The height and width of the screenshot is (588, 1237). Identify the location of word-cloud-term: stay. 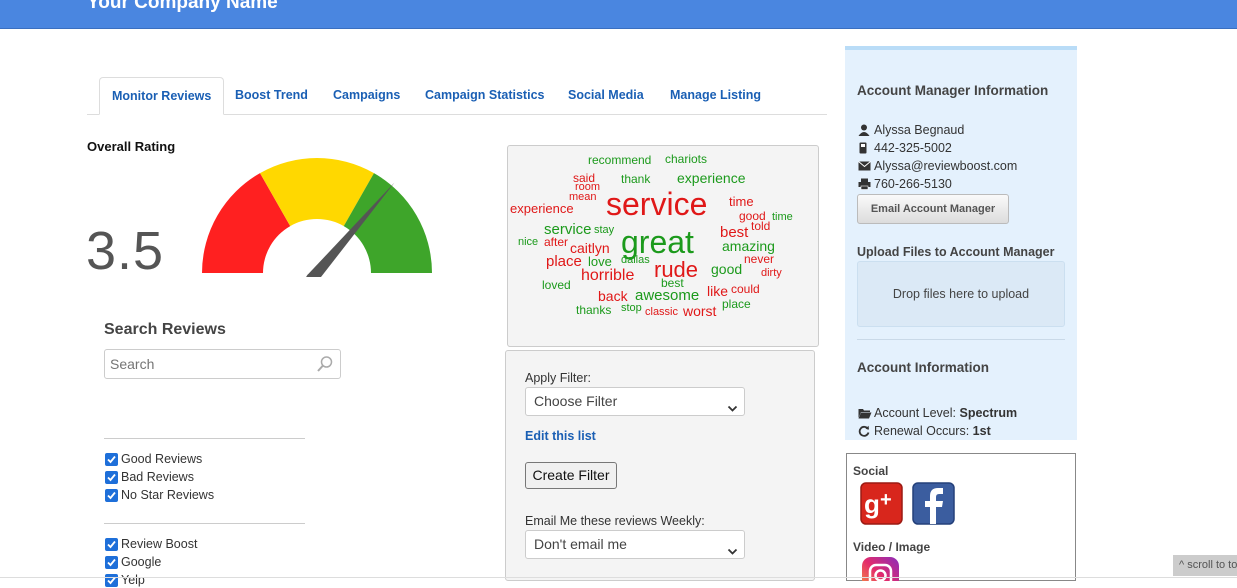
(604, 230).